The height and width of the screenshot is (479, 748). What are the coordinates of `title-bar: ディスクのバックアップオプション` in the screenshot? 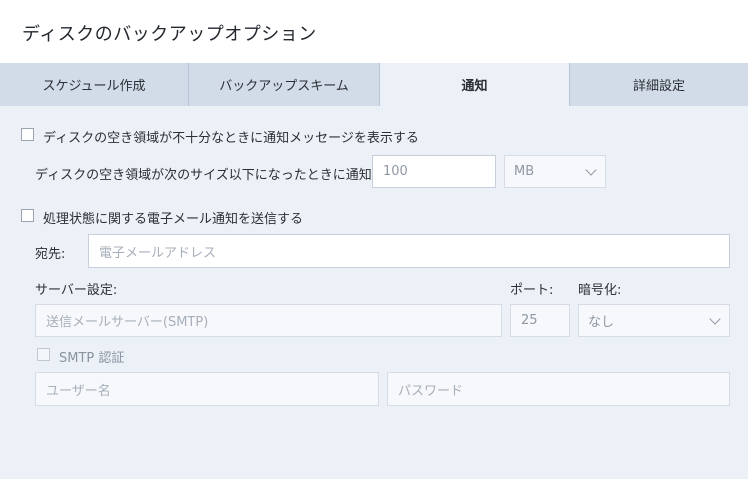 It's located at (374, 31).